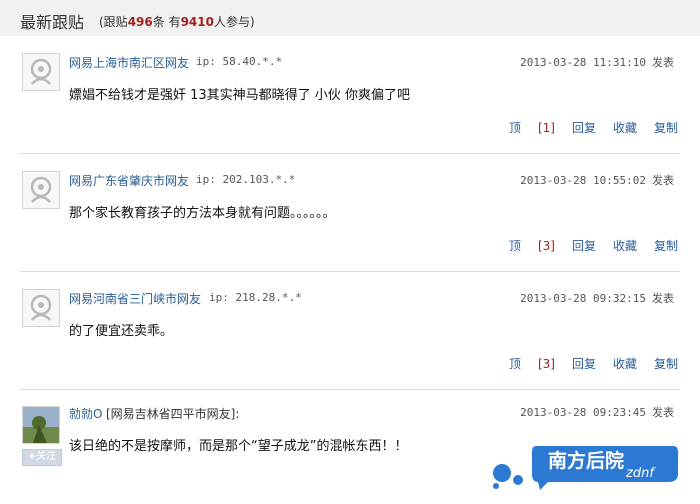 This screenshot has width=700, height=504. I want to click on comment-actions: 顶 [1] 回复 收藏 复制, so click(576, 127).